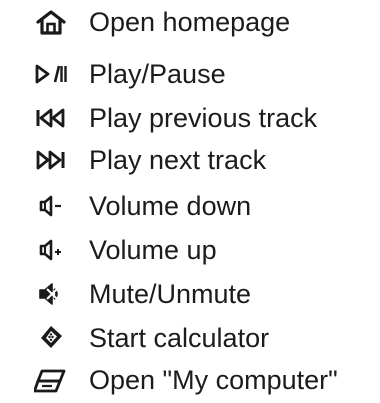 This screenshot has height=403, width=380. I want to click on previous-track-icon, so click(51, 118).